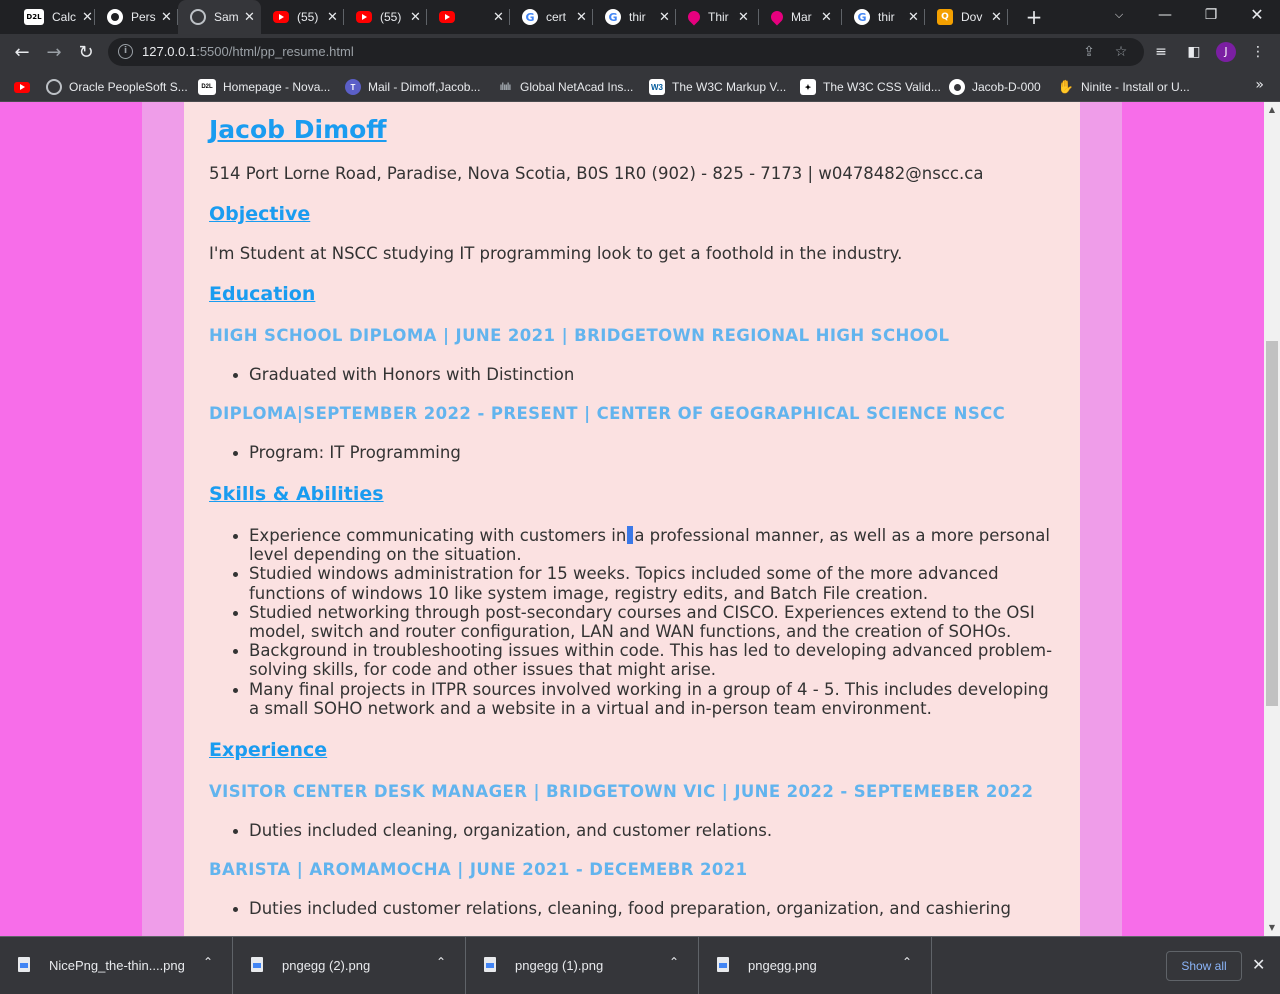 This screenshot has width=1280, height=994. I want to click on education-heading: Education, so click(262, 294).